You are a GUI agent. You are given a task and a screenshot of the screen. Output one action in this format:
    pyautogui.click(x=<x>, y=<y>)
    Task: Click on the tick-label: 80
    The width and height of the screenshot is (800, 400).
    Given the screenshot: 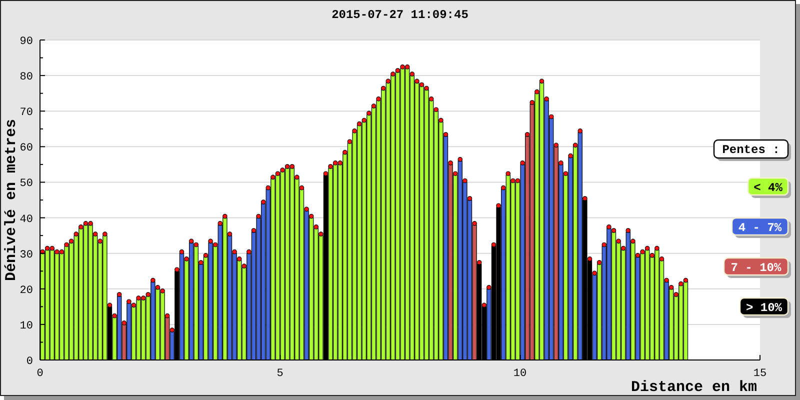 What is the action you would take?
    pyautogui.click(x=26, y=78)
    